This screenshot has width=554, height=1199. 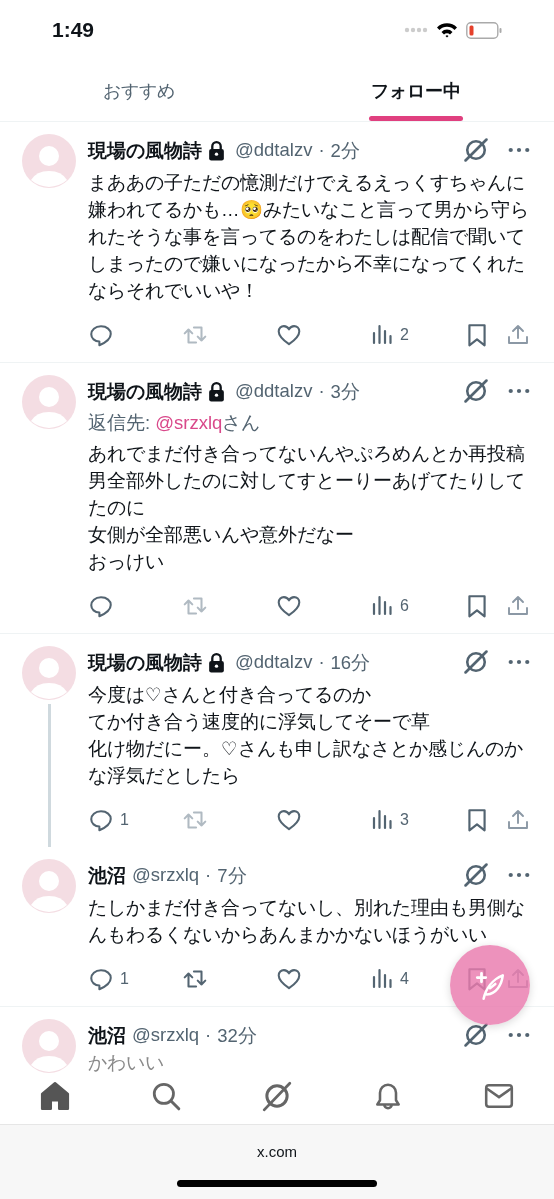 What do you see at coordinates (73, 30) in the screenshot?
I see `status-time: 1:49` at bounding box center [73, 30].